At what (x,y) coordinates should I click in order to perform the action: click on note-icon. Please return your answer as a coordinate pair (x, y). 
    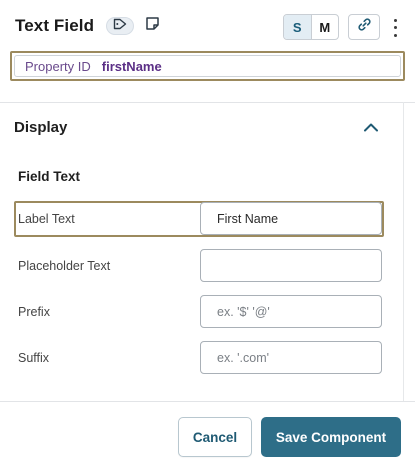
    Looking at the image, I should click on (152, 26).